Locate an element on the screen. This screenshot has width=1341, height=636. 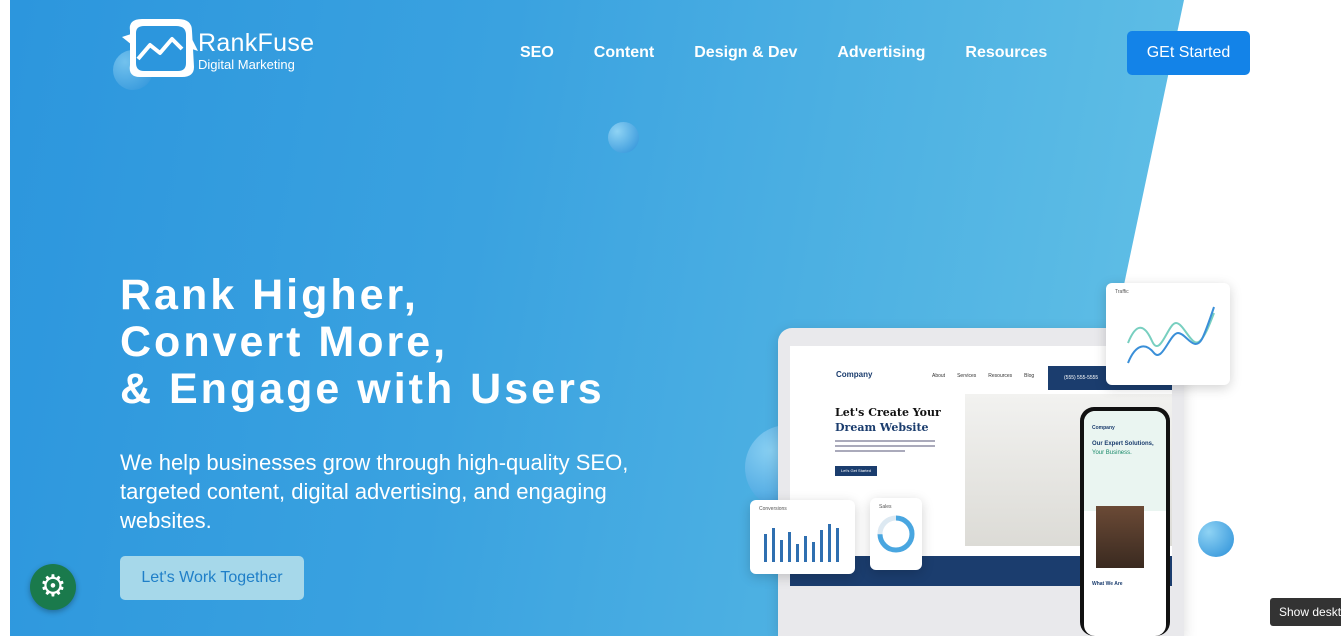
headline-line: Rank Higher, is located at coordinates (269, 295).